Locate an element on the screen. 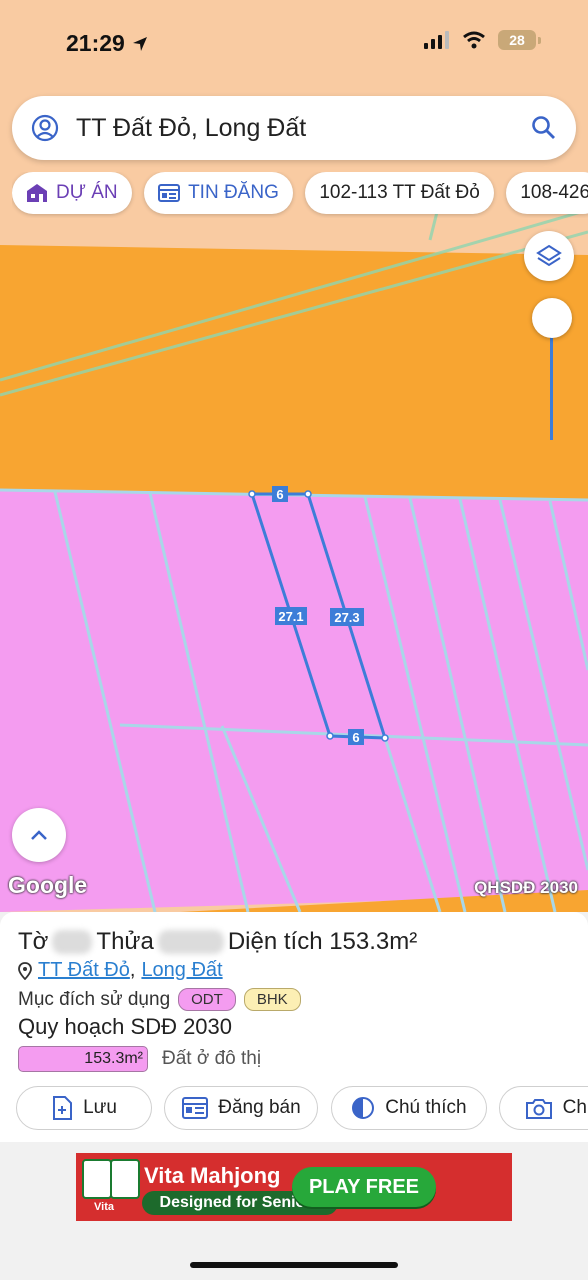  search-bar: TT Đất Đỏ, Long Đất is located at coordinates (294, 128).